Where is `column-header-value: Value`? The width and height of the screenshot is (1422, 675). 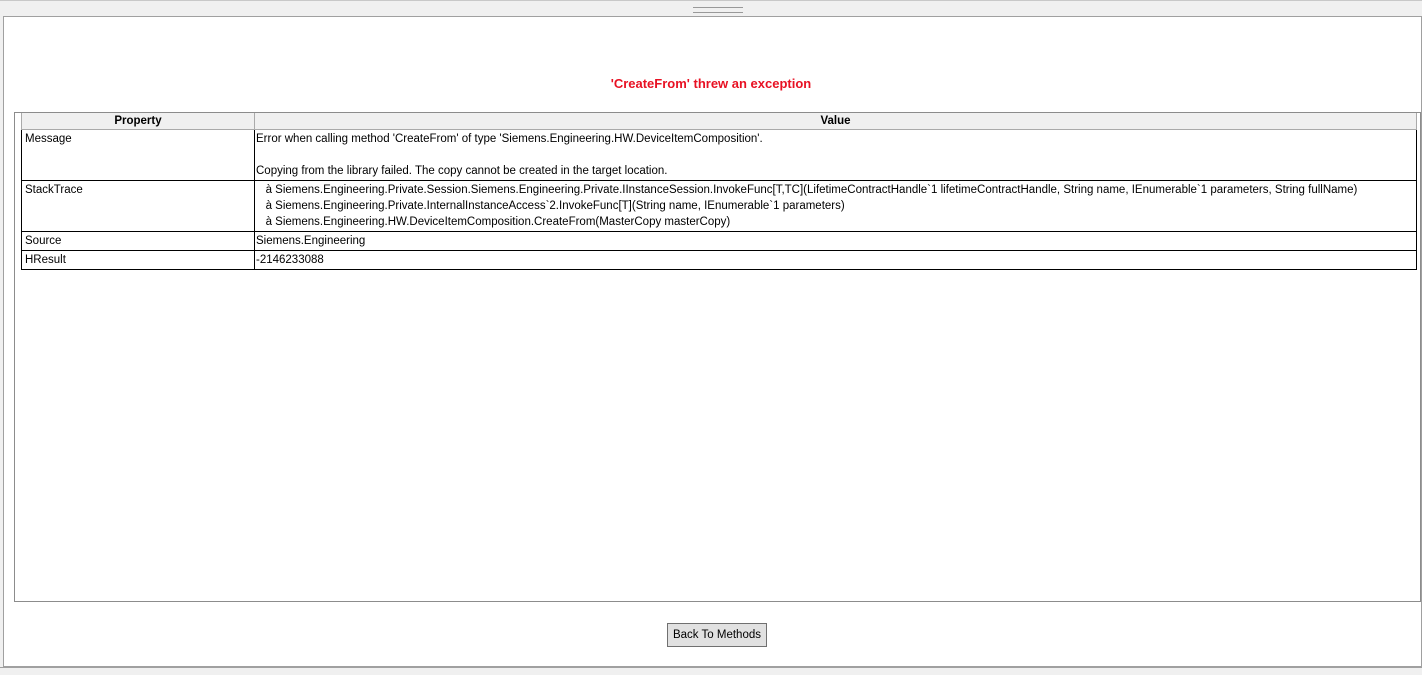
column-header-value: Value is located at coordinates (835, 121).